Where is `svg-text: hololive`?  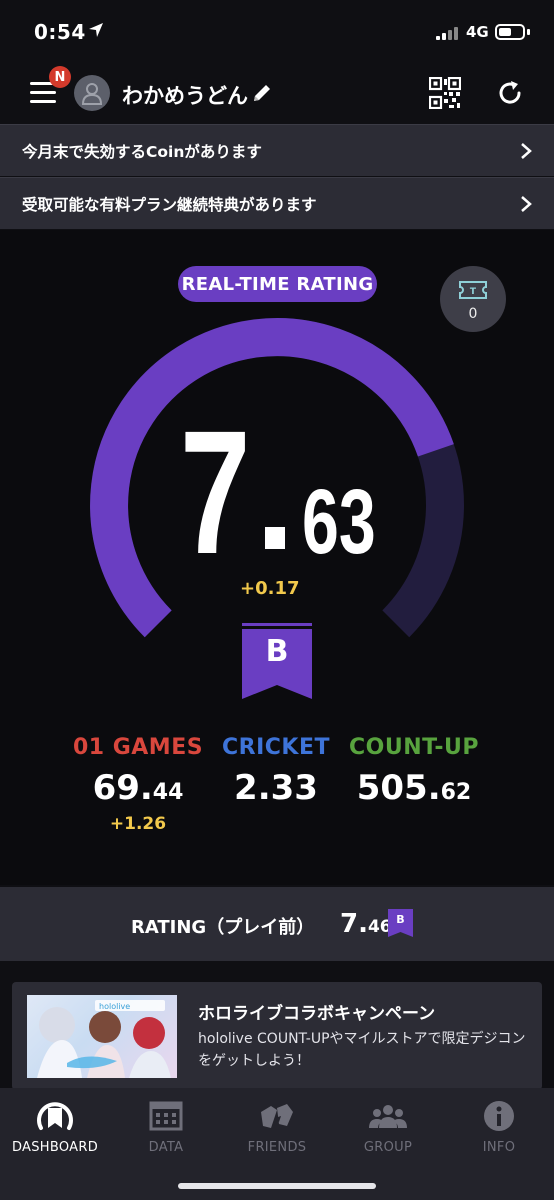 svg-text: hololive is located at coordinates (114, 1006).